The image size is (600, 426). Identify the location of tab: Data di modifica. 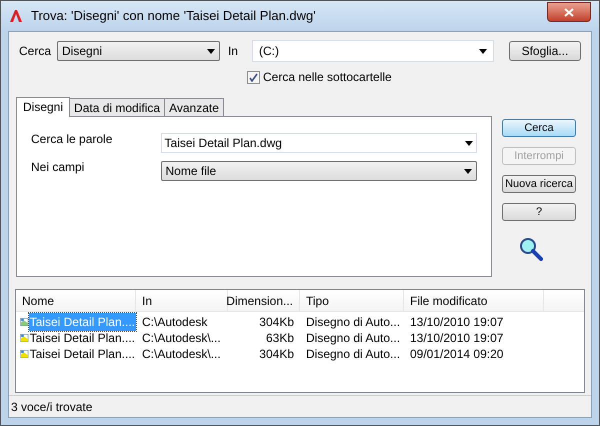
(117, 107).